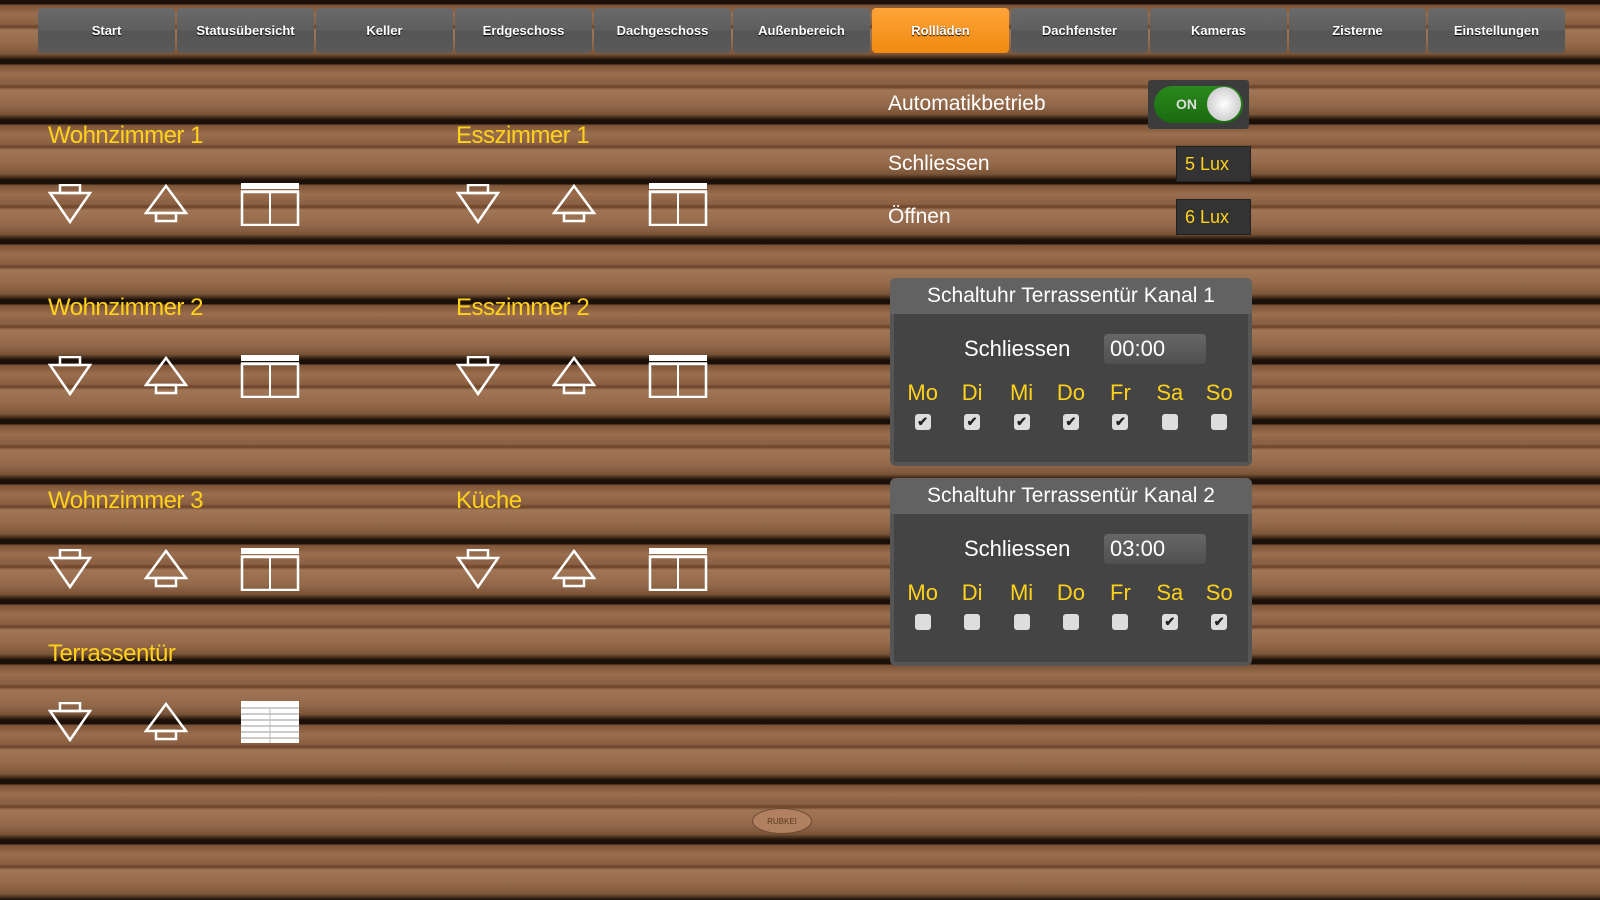  What do you see at coordinates (523, 307) in the screenshot?
I see `room-title: Esszimmer 2` at bounding box center [523, 307].